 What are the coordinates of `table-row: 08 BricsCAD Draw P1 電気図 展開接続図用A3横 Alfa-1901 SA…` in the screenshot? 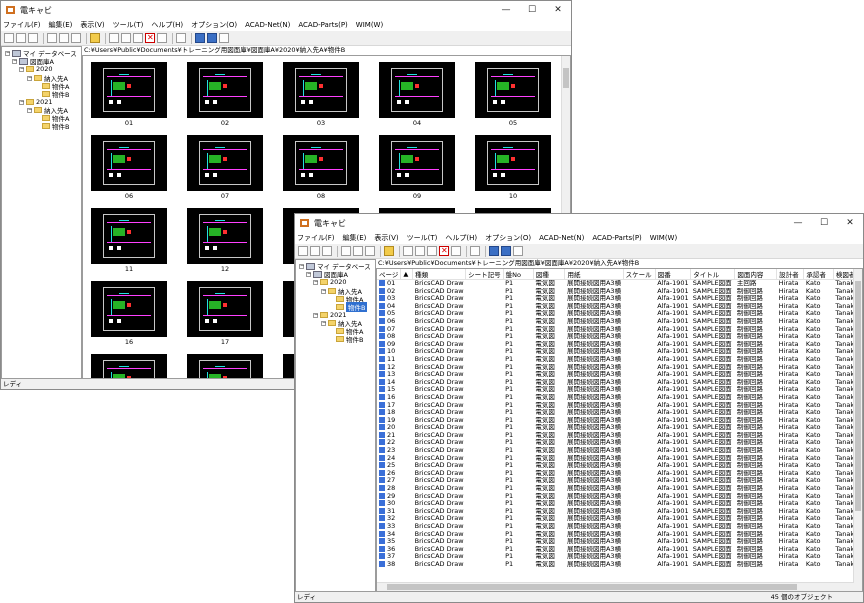 It's located at (619, 337).